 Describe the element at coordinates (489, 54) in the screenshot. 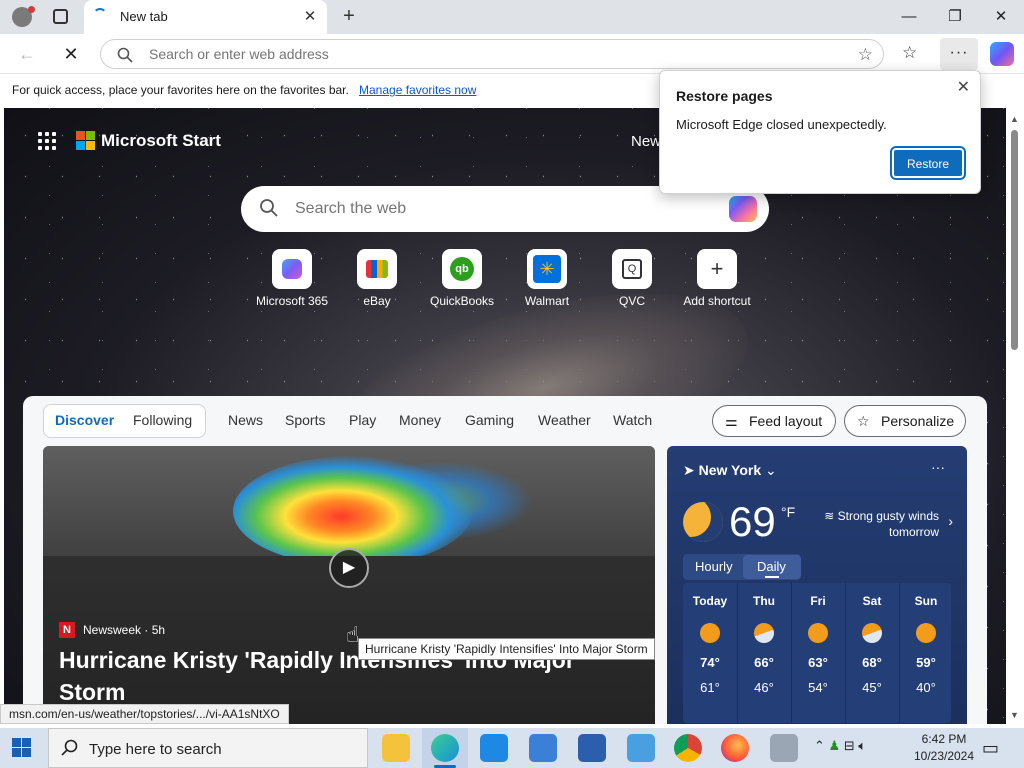

I see `address-input` at that location.